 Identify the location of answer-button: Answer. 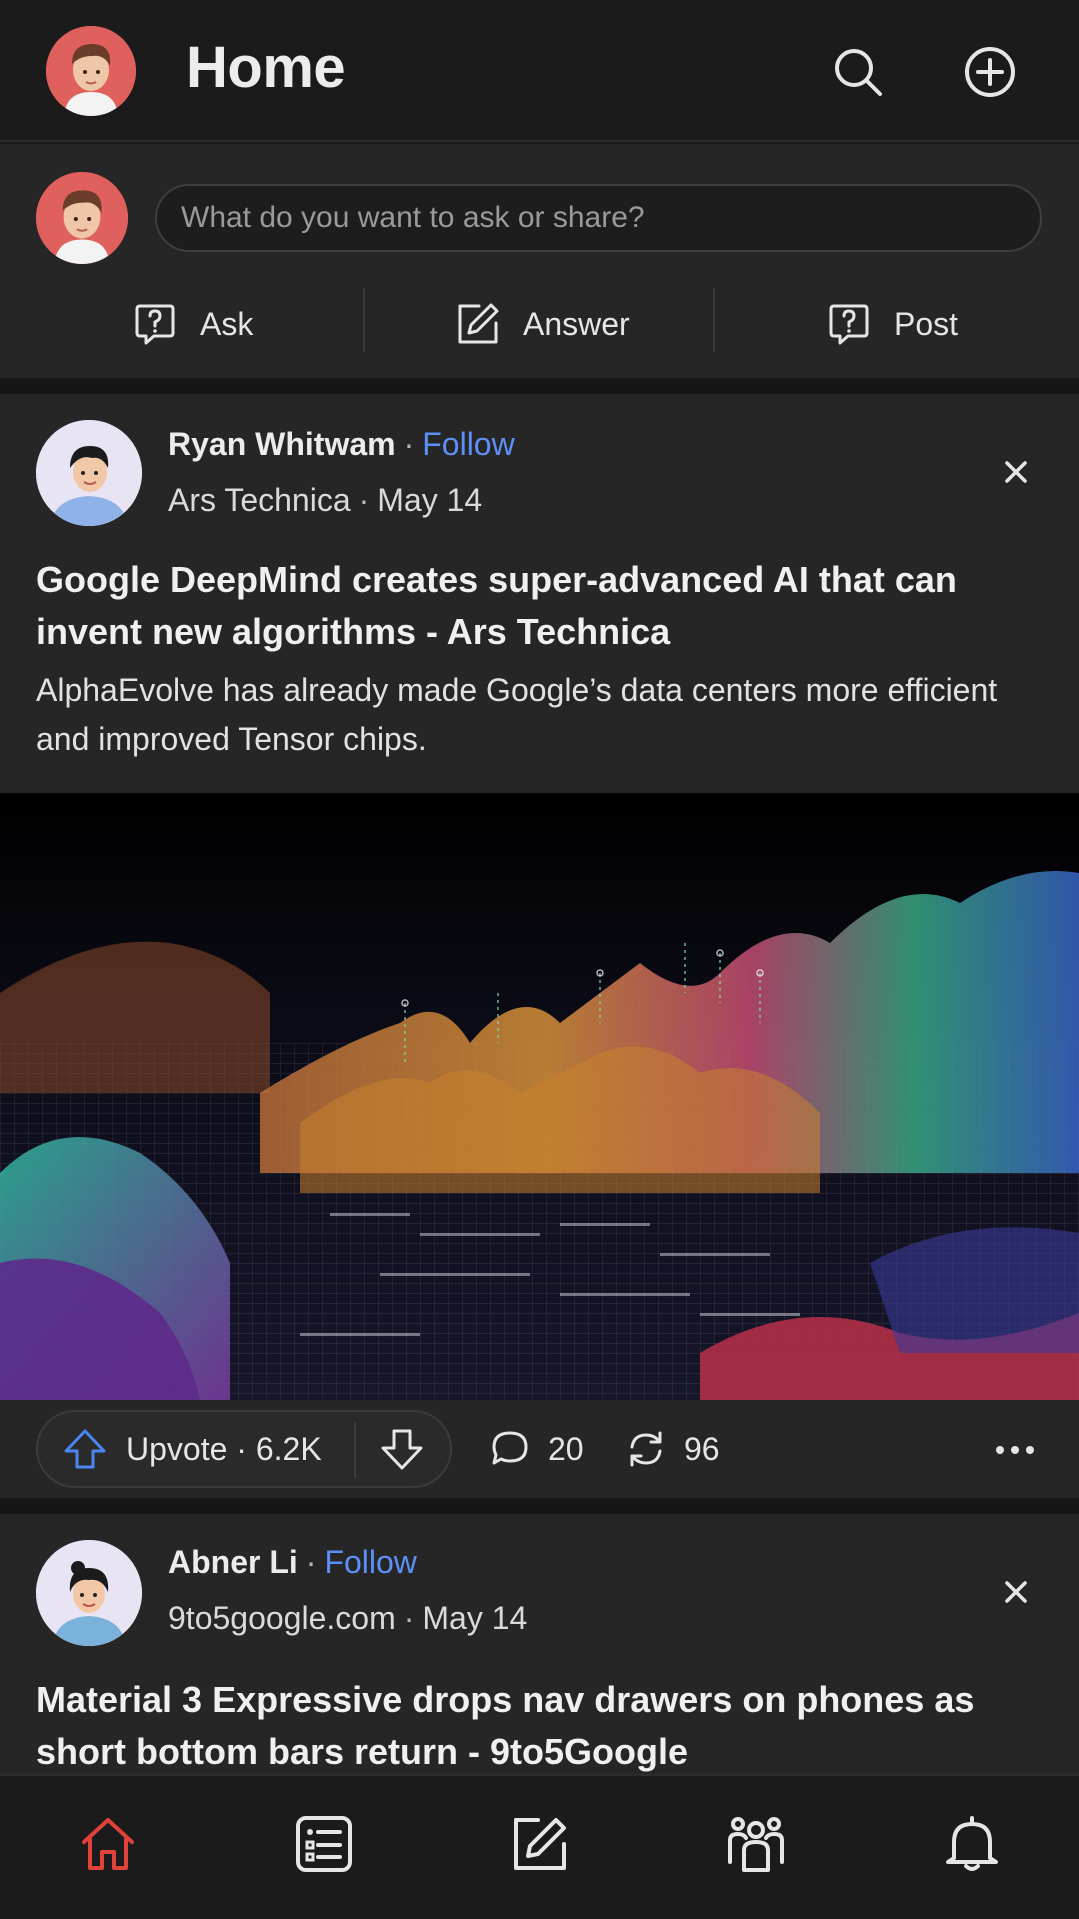
(542, 324).